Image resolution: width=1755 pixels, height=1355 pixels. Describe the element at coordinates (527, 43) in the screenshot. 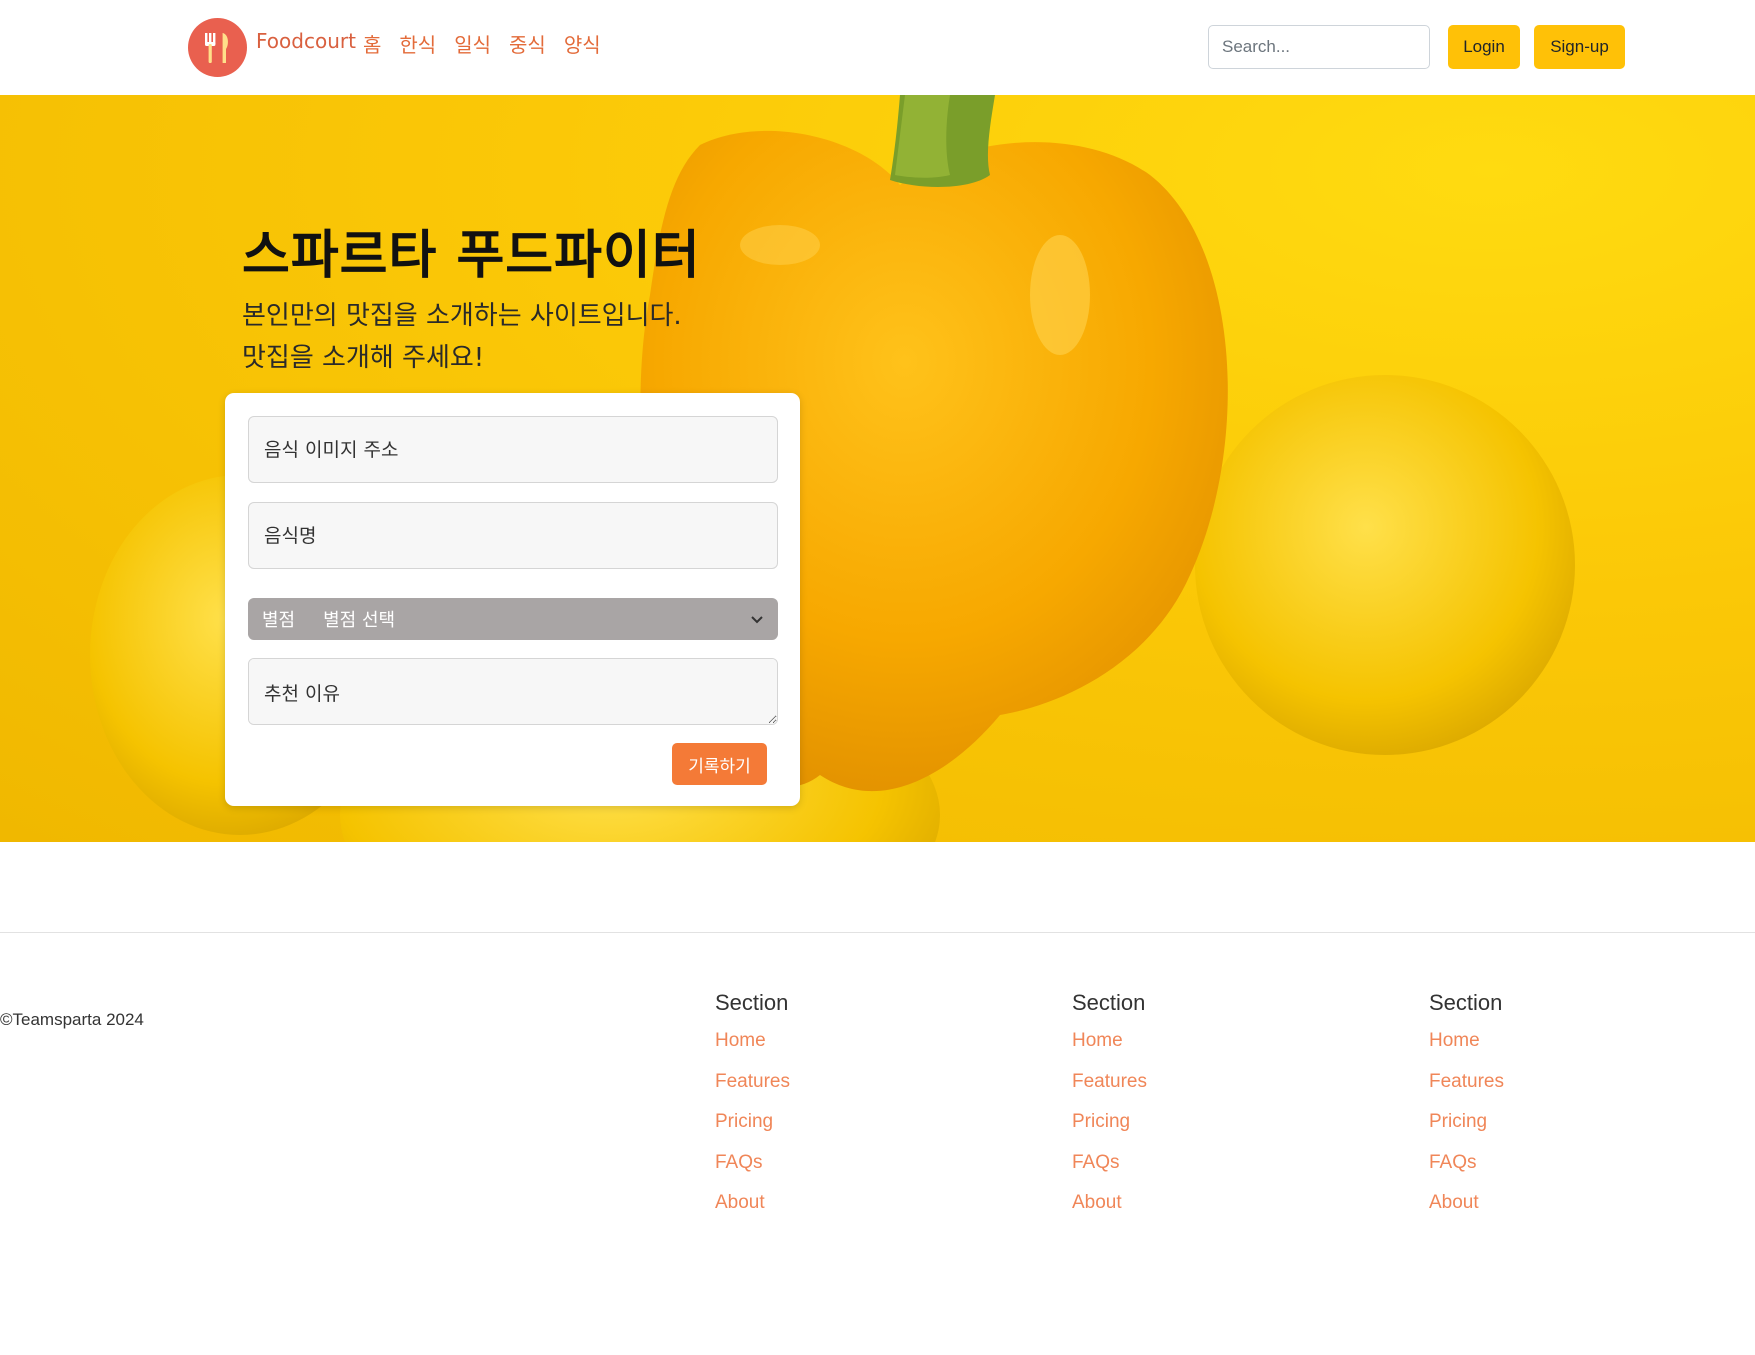

I see `nav-link-chinese: 중식` at that location.